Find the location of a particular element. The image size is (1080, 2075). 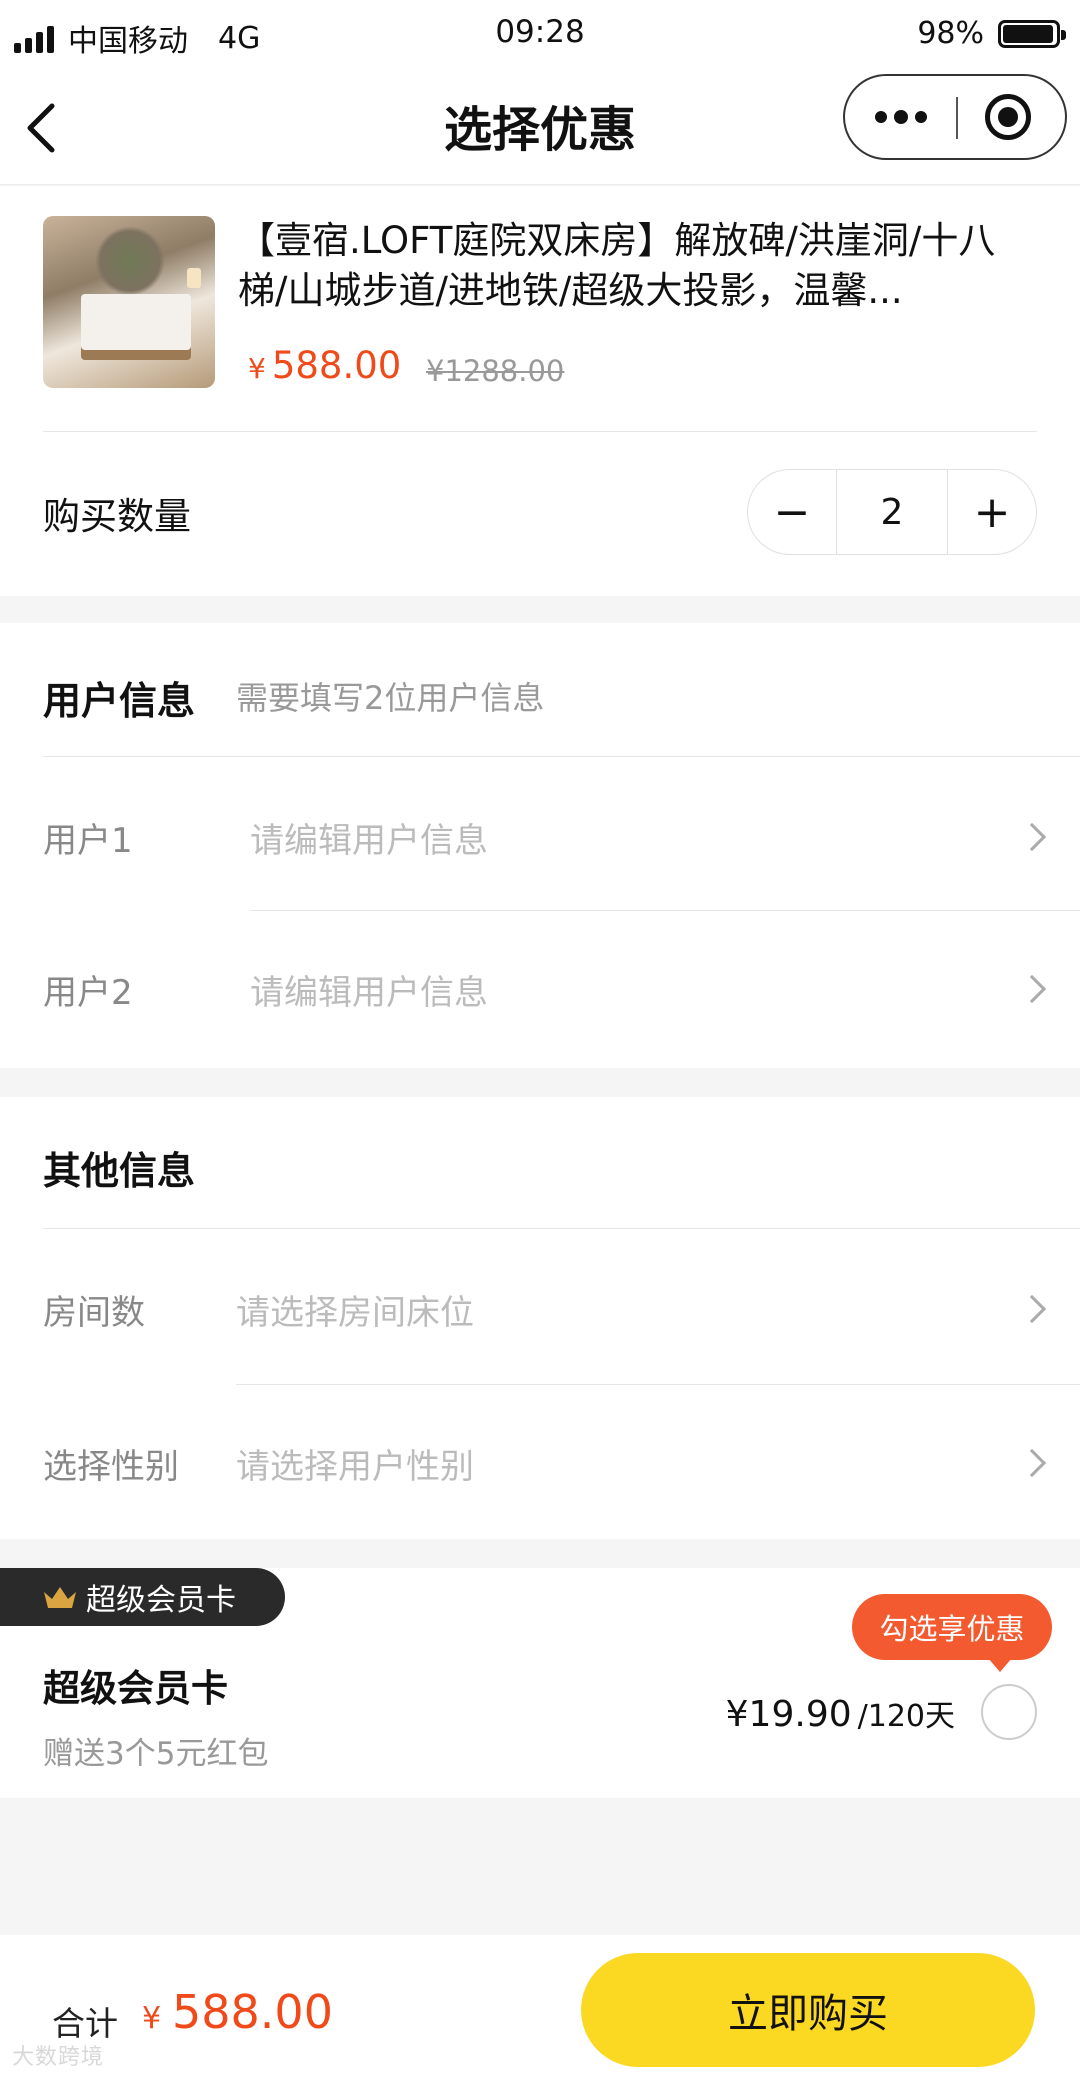

capsule-divider is located at coordinates (957, 118).